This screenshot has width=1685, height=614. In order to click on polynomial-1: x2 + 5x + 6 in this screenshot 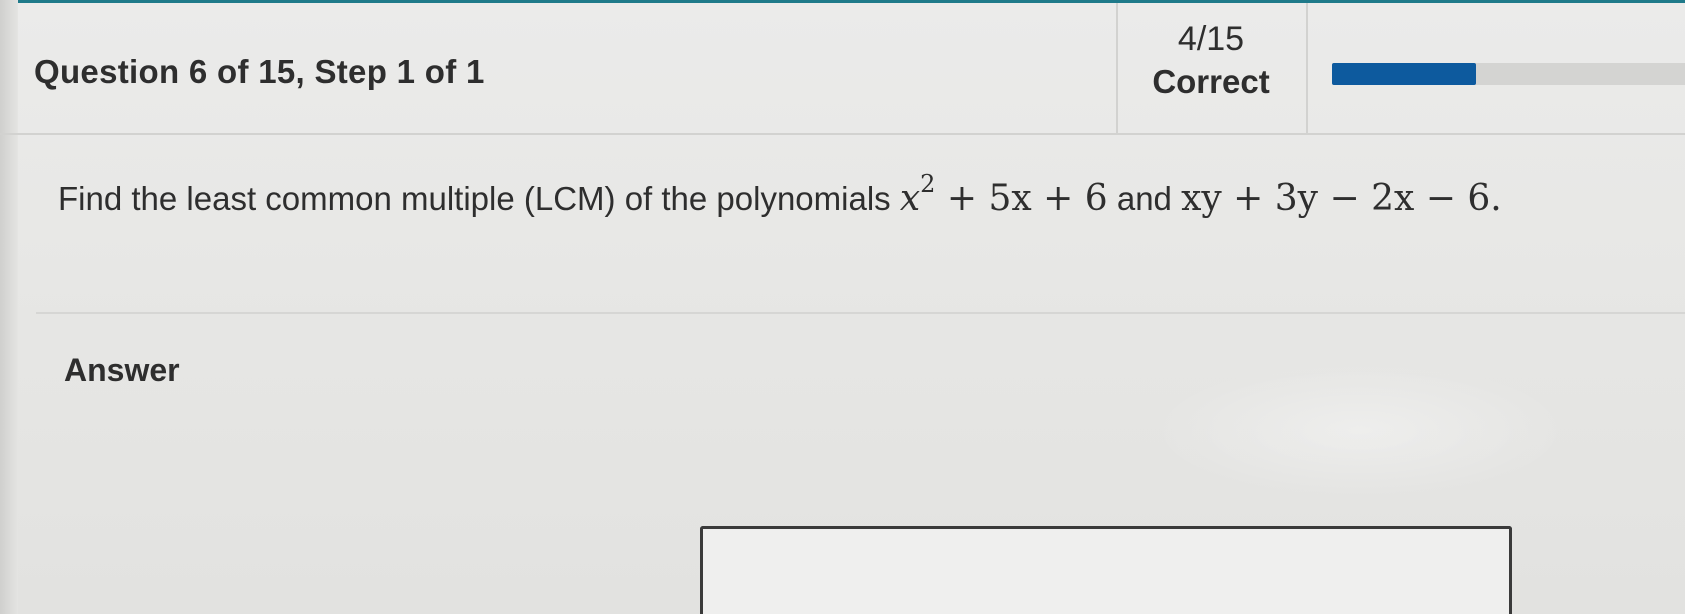, I will do `click(1003, 195)`.